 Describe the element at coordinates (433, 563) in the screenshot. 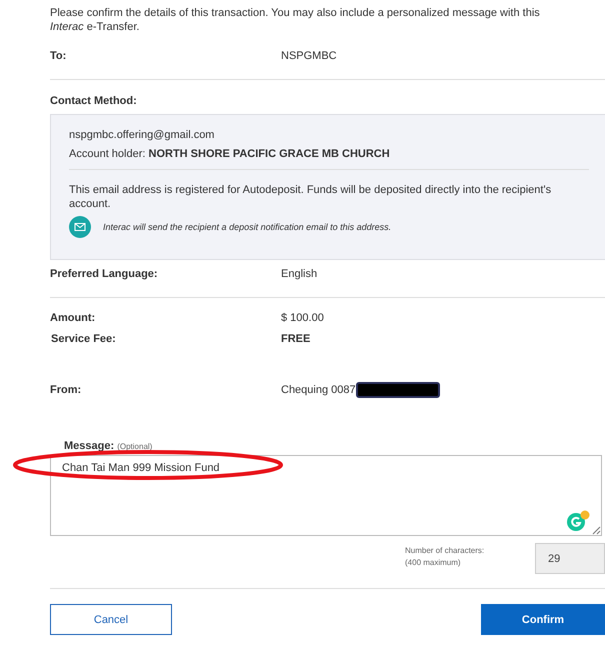

I see `character-limit-text: (400 maximum)` at that location.